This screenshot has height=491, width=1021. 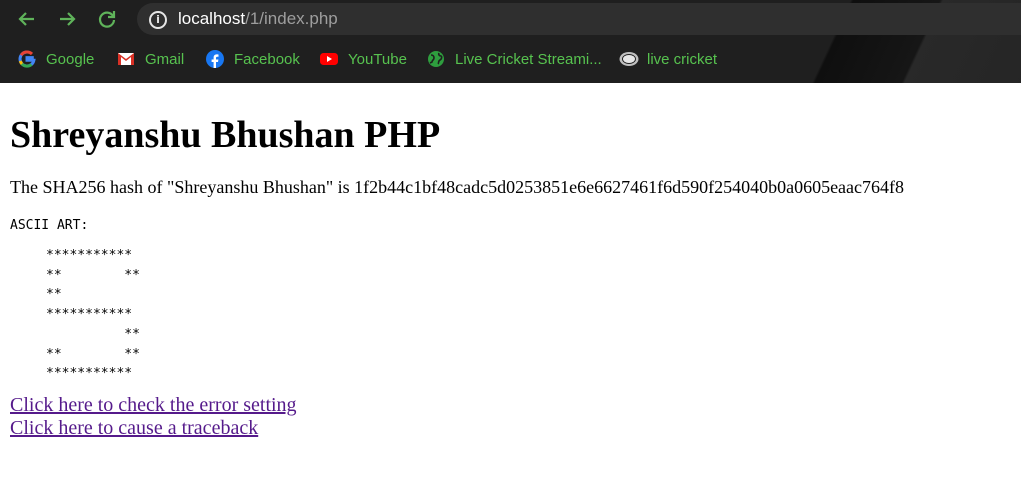 What do you see at coordinates (682, 59) in the screenshot?
I see `bookmark-label: live cricket` at bounding box center [682, 59].